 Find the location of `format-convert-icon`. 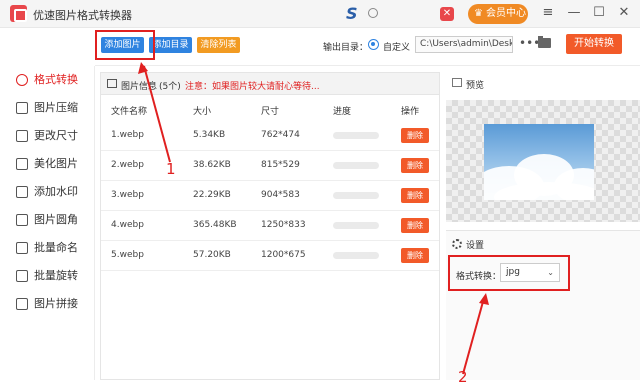

format-convert-icon is located at coordinates (22, 80).